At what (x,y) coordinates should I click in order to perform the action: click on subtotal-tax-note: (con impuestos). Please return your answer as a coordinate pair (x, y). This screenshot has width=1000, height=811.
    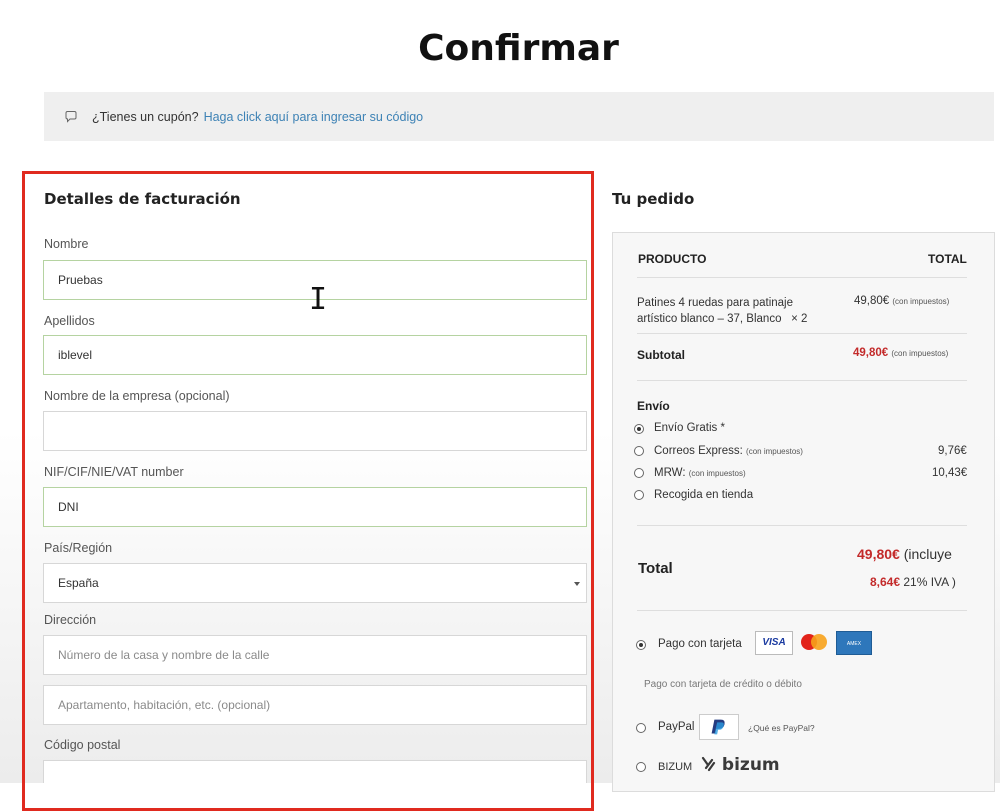
    Looking at the image, I should click on (920, 353).